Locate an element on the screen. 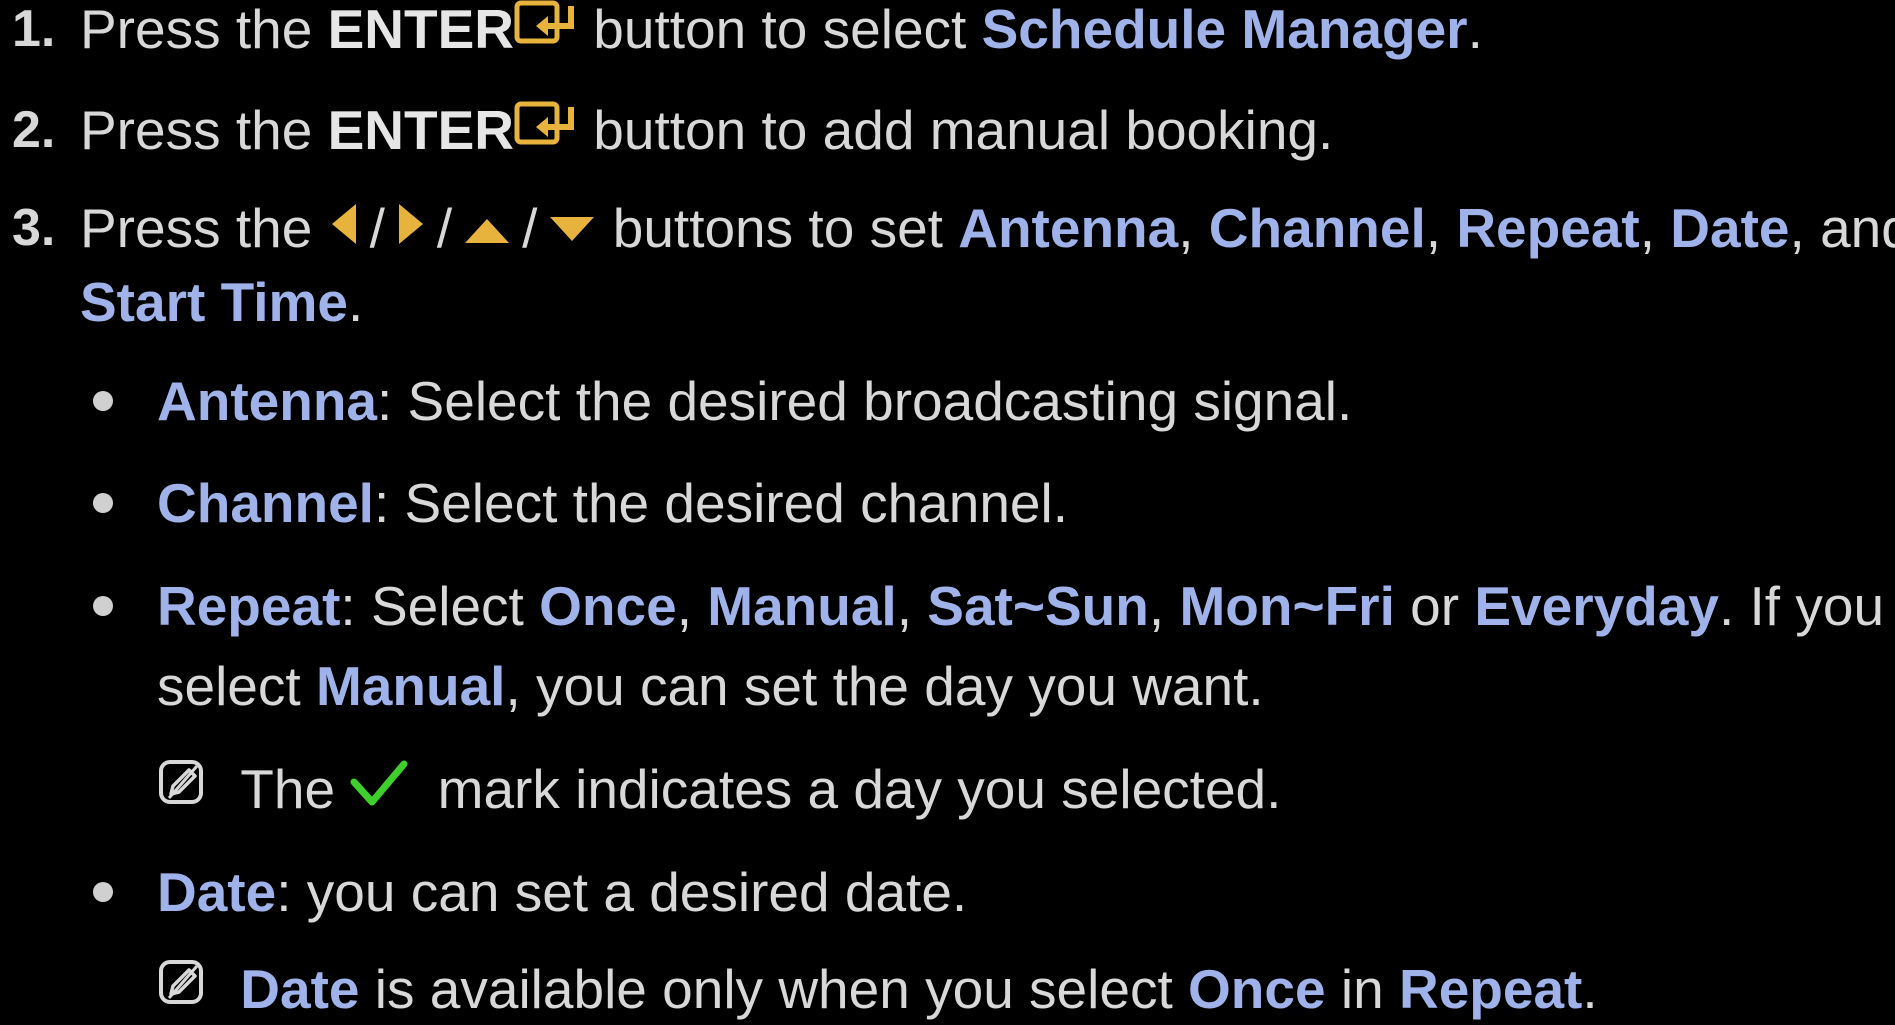 The width and height of the screenshot is (1895, 1025). step-text-continued: Start Time. is located at coordinates (222, 302).